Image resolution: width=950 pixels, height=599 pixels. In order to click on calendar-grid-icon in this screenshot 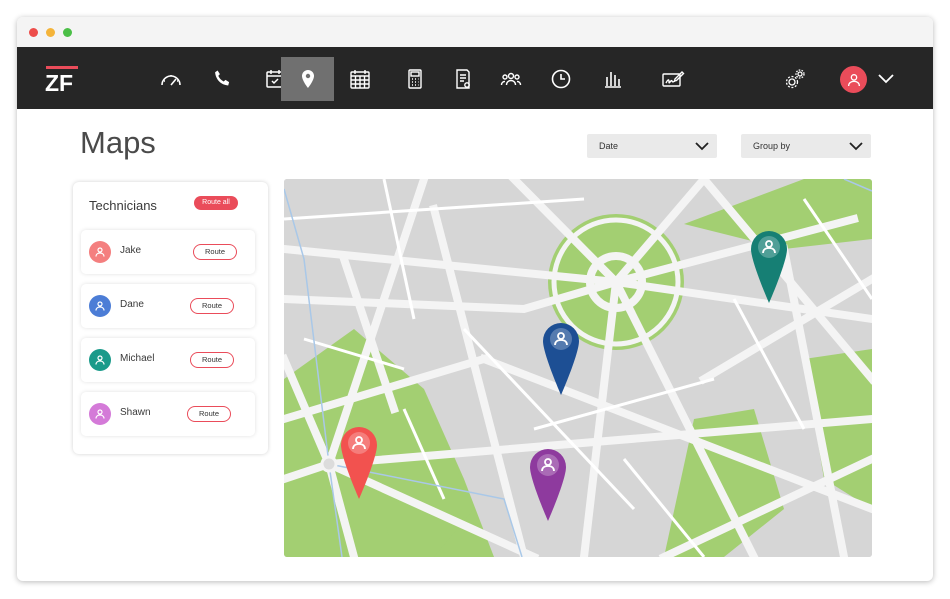, I will do `click(360, 79)`.